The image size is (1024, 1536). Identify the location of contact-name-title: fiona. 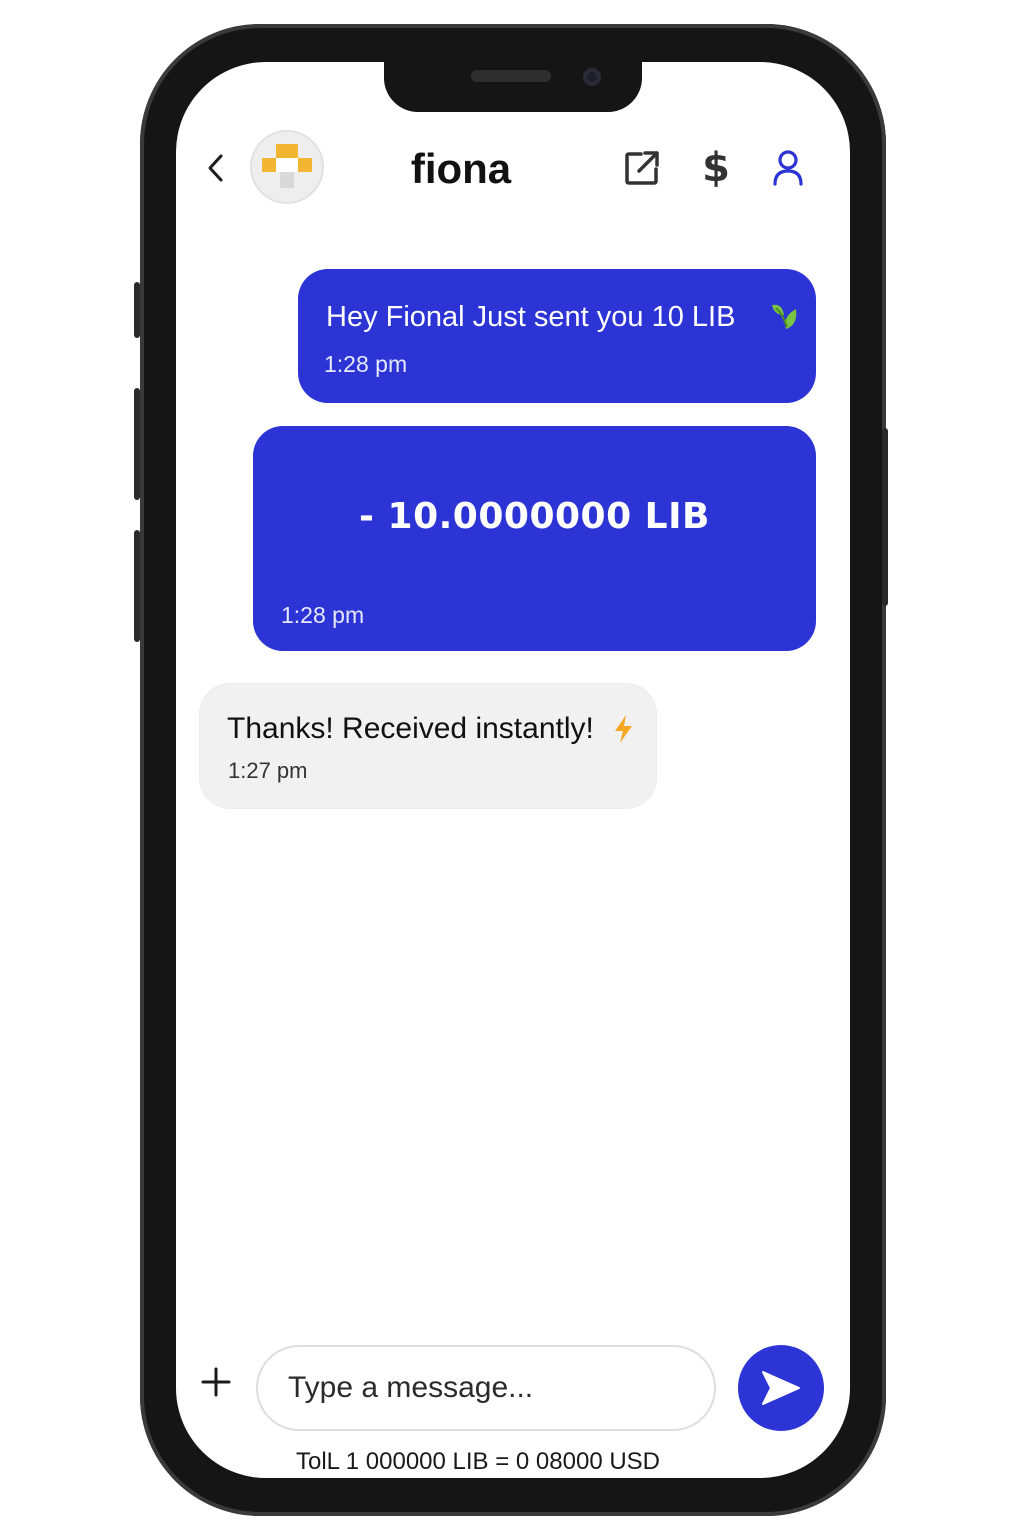
(461, 168).